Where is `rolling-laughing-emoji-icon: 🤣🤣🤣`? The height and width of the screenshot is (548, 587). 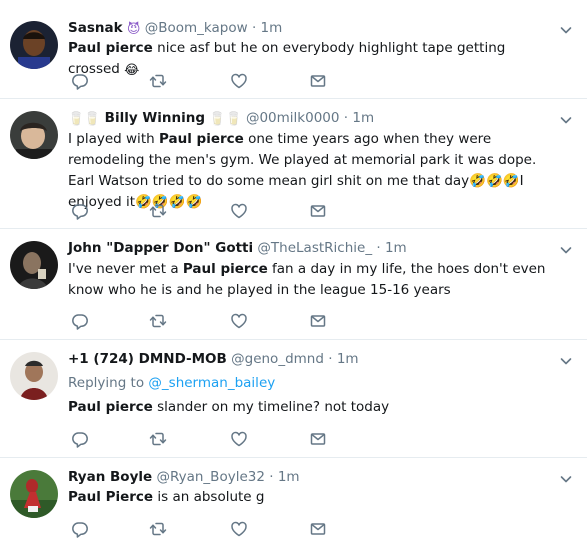 rolling-laughing-emoji-icon: 🤣🤣🤣 is located at coordinates (494, 181).